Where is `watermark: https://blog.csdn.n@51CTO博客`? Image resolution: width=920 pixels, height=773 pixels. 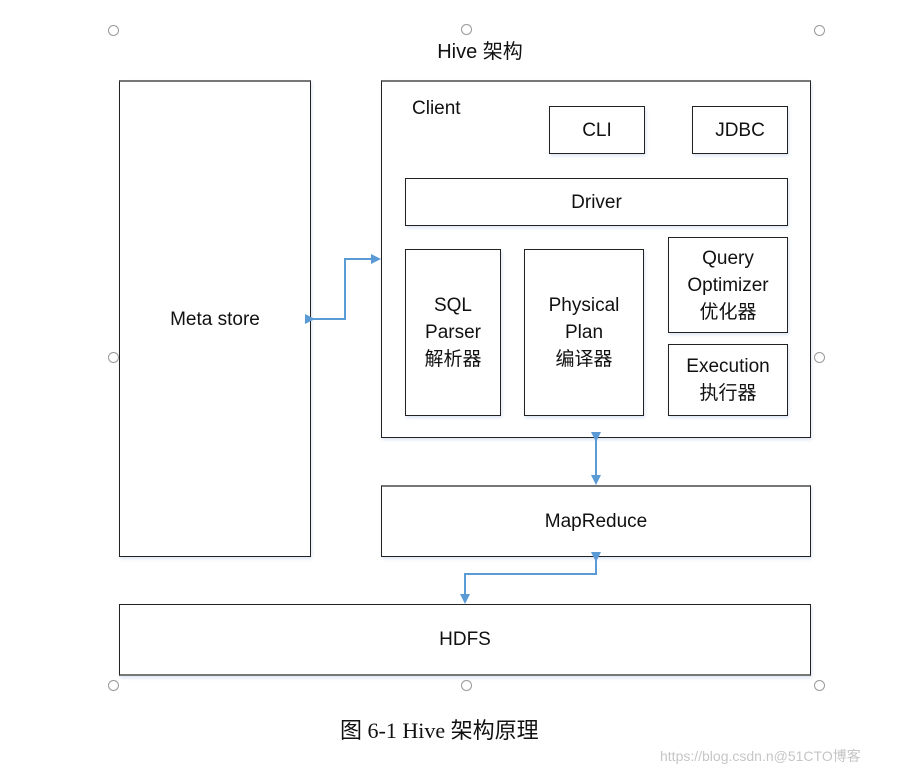 watermark: https://blog.csdn.n@51CTO博客 is located at coordinates (760, 756).